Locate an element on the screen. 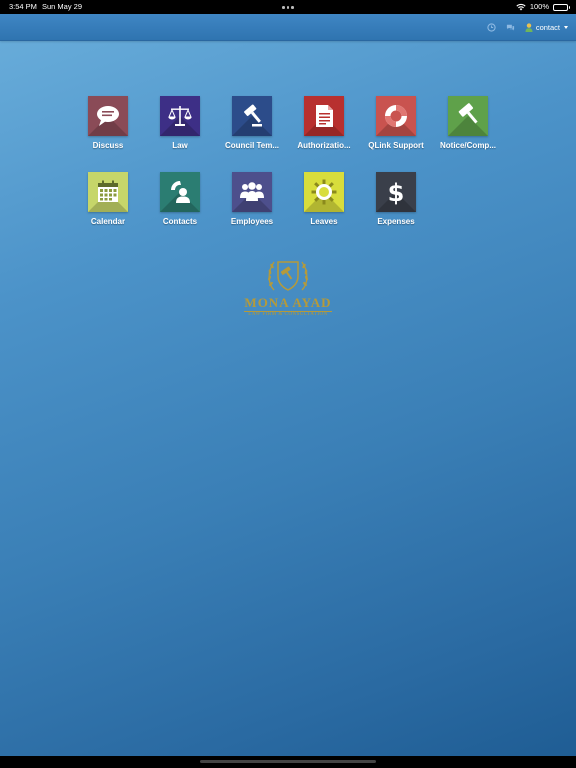 The width and height of the screenshot is (576, 768). battery-percentage: 100% is located at coordinates (539, 6).